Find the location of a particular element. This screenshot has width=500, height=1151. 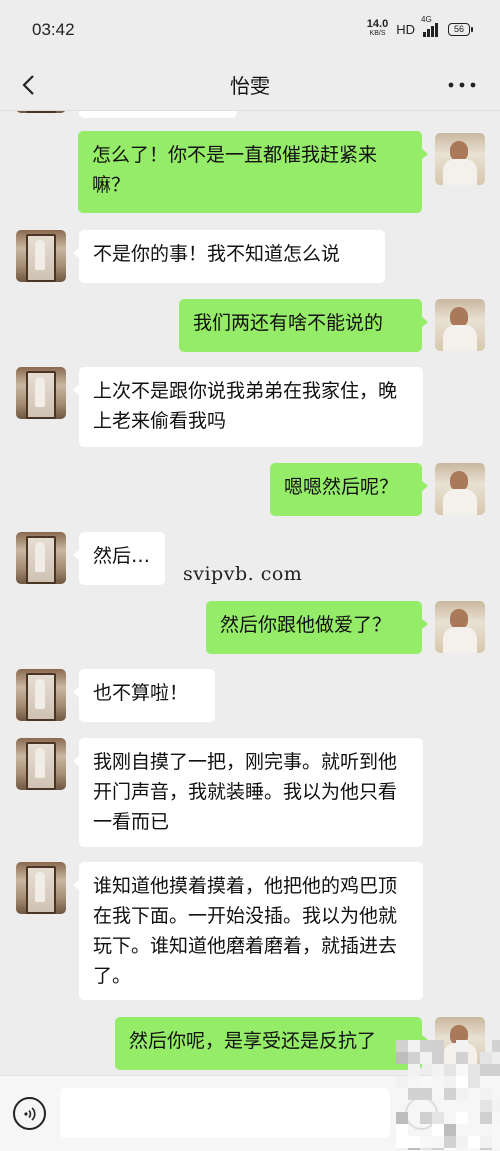

voice-icon is located at coordinates (30, 1114).